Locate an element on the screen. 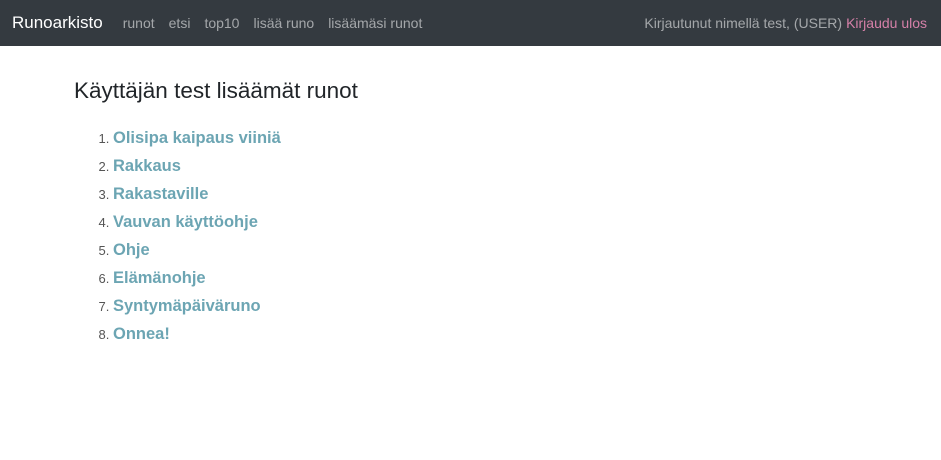 This screenshot has height=460, width=941. list-item: Rakkaus is located at coordinates (527, 166).